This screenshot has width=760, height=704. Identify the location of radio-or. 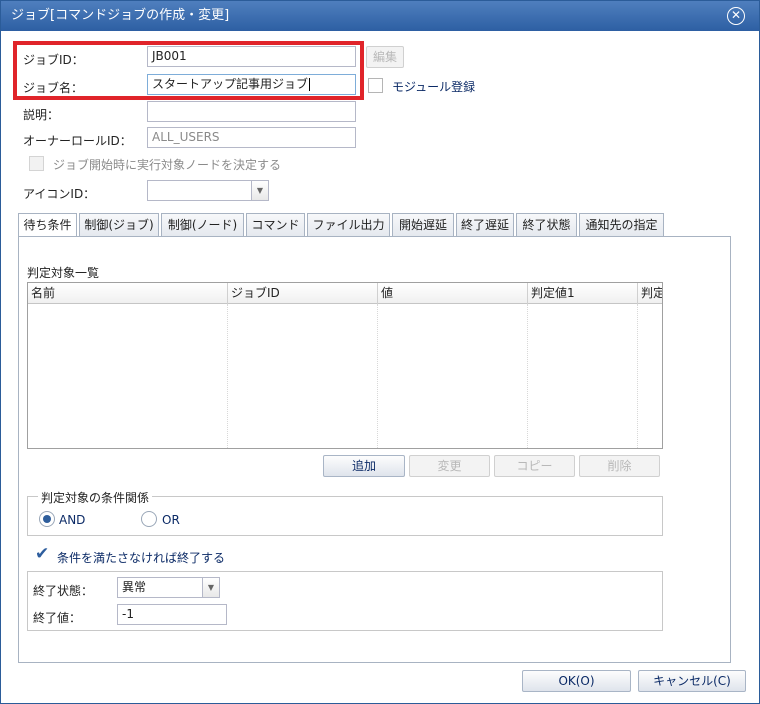
(149, 519).